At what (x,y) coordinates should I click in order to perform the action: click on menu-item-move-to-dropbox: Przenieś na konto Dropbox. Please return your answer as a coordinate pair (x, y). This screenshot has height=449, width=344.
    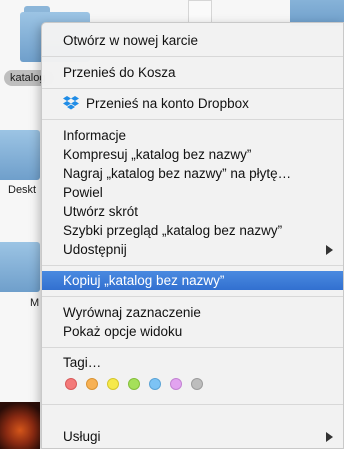
    Looking at the image, I should click on (192, 103).